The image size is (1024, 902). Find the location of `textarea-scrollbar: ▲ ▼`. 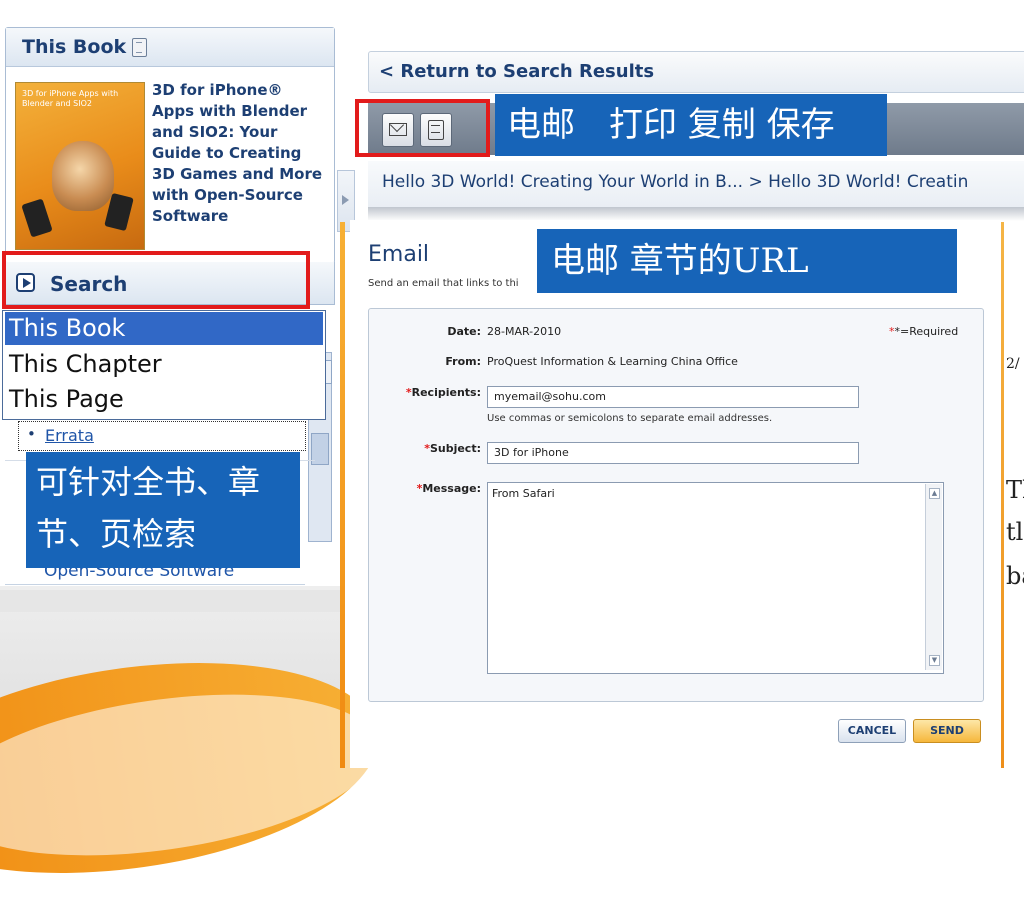

textarea-scrollbar: ▲ ▼ is located at coordinates (933, 577).